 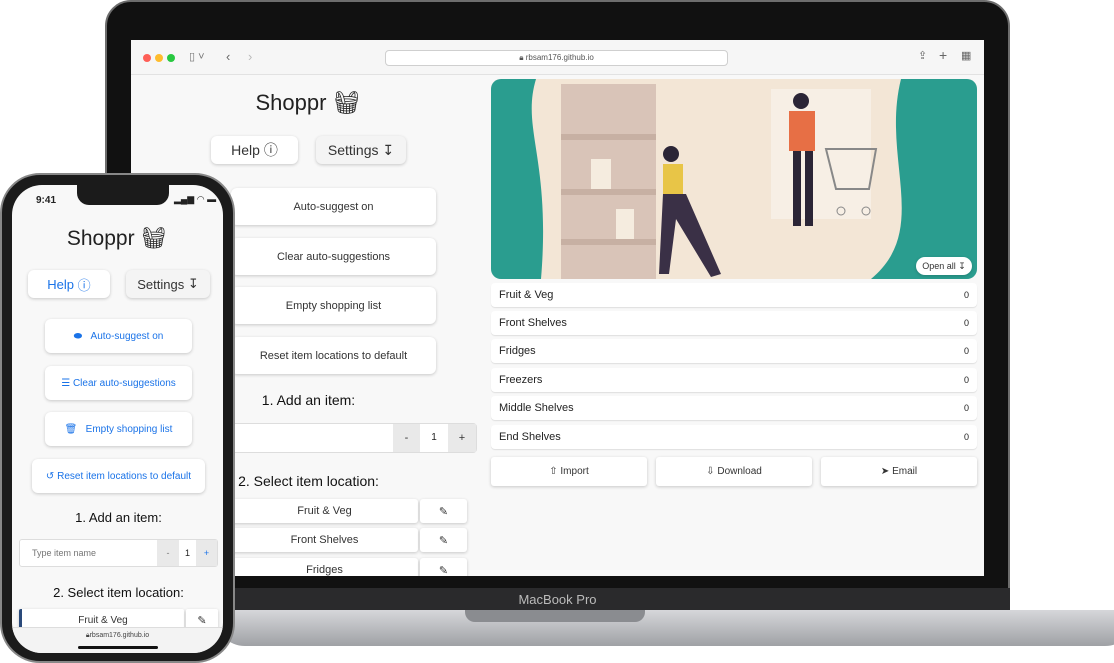 What do you see at coordinates (250, 56) in the screenshot?
I see `forward-icon: ›` at bounding box center [250, 56].